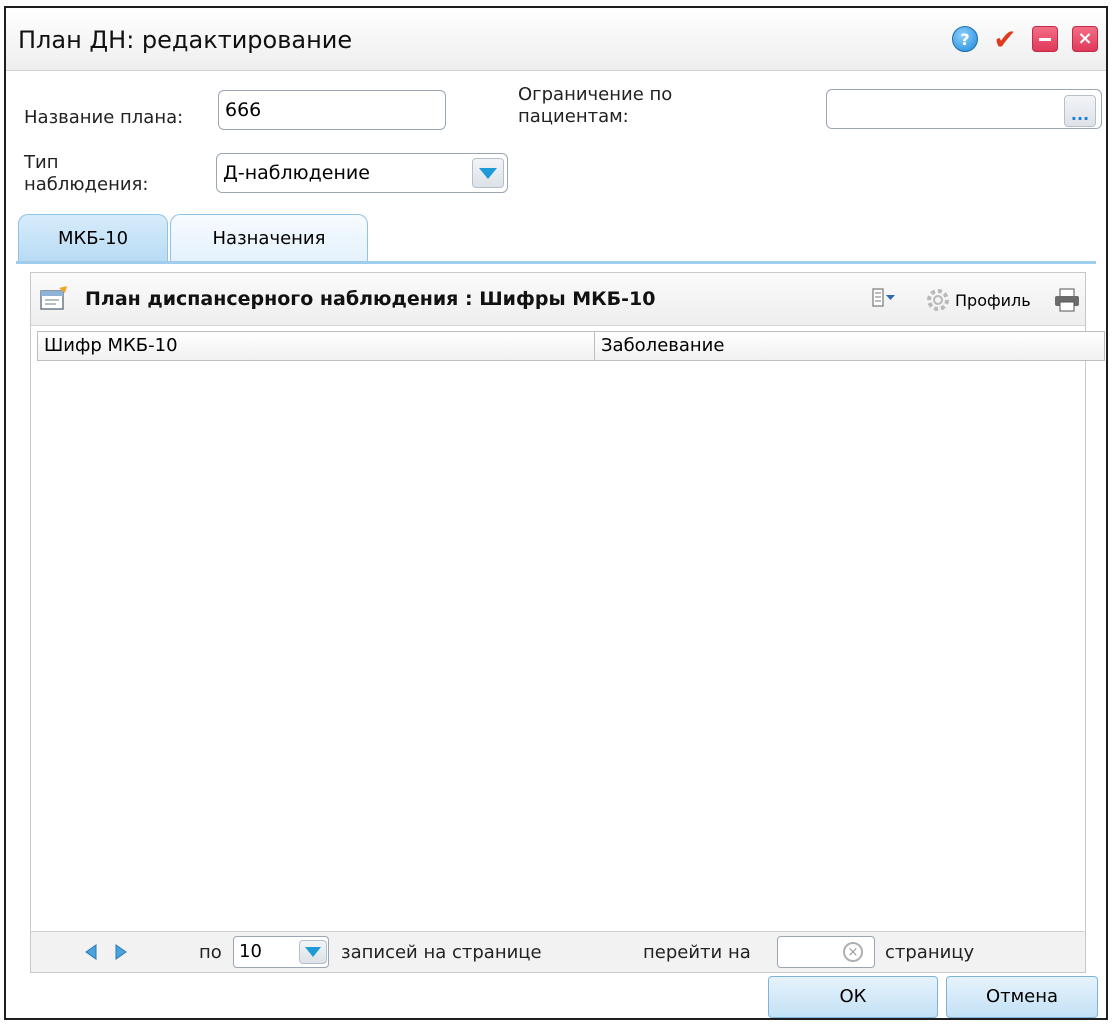 This screenshot has width=1116, height=1025. Describe the element at coordinates (849, 346) in the screenshot. I see `column-disease: Заболевание` at that location.